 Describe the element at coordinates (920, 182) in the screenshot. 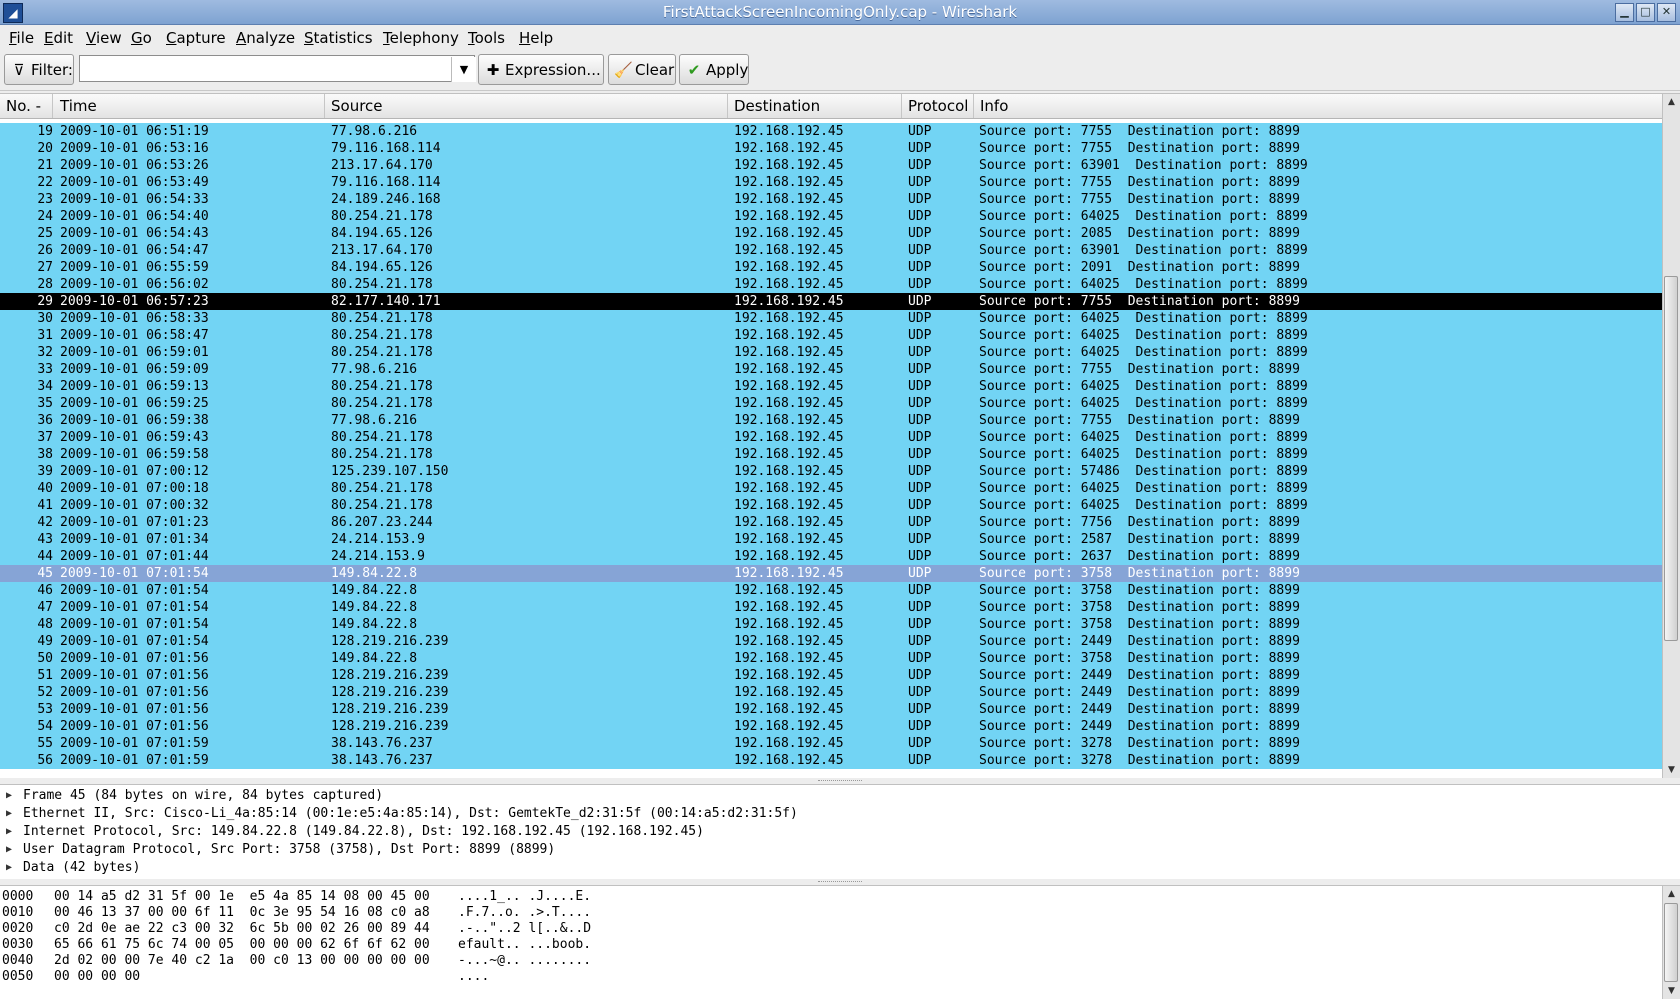

I see `packet-protocol: UDP` at that location.